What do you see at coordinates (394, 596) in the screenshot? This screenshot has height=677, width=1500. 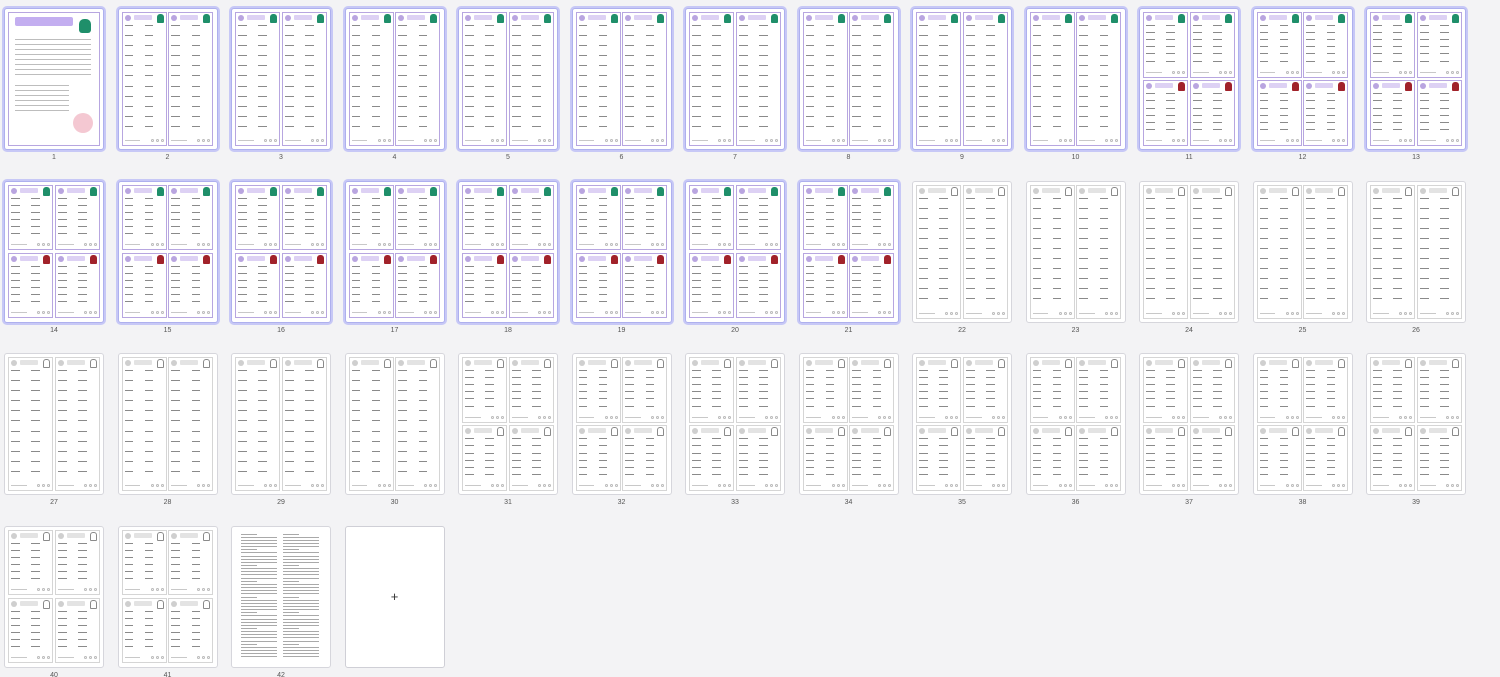 I see `add-page-button: +` at bounding box center [394, 596].